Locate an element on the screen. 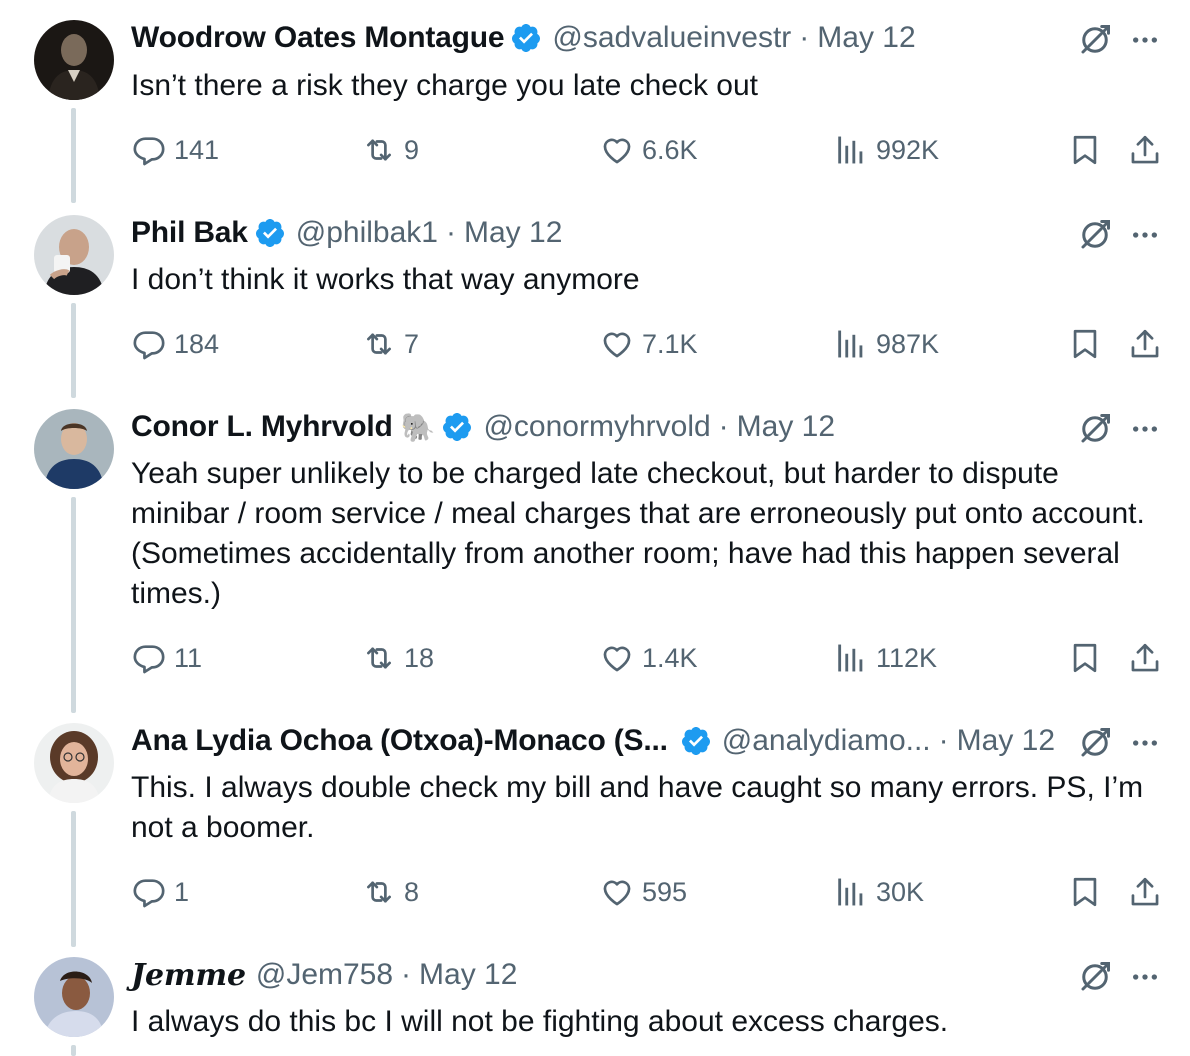 This screenshot has height=1056, width=1190. reply-button: 184 is located at coordinates (175, 344).